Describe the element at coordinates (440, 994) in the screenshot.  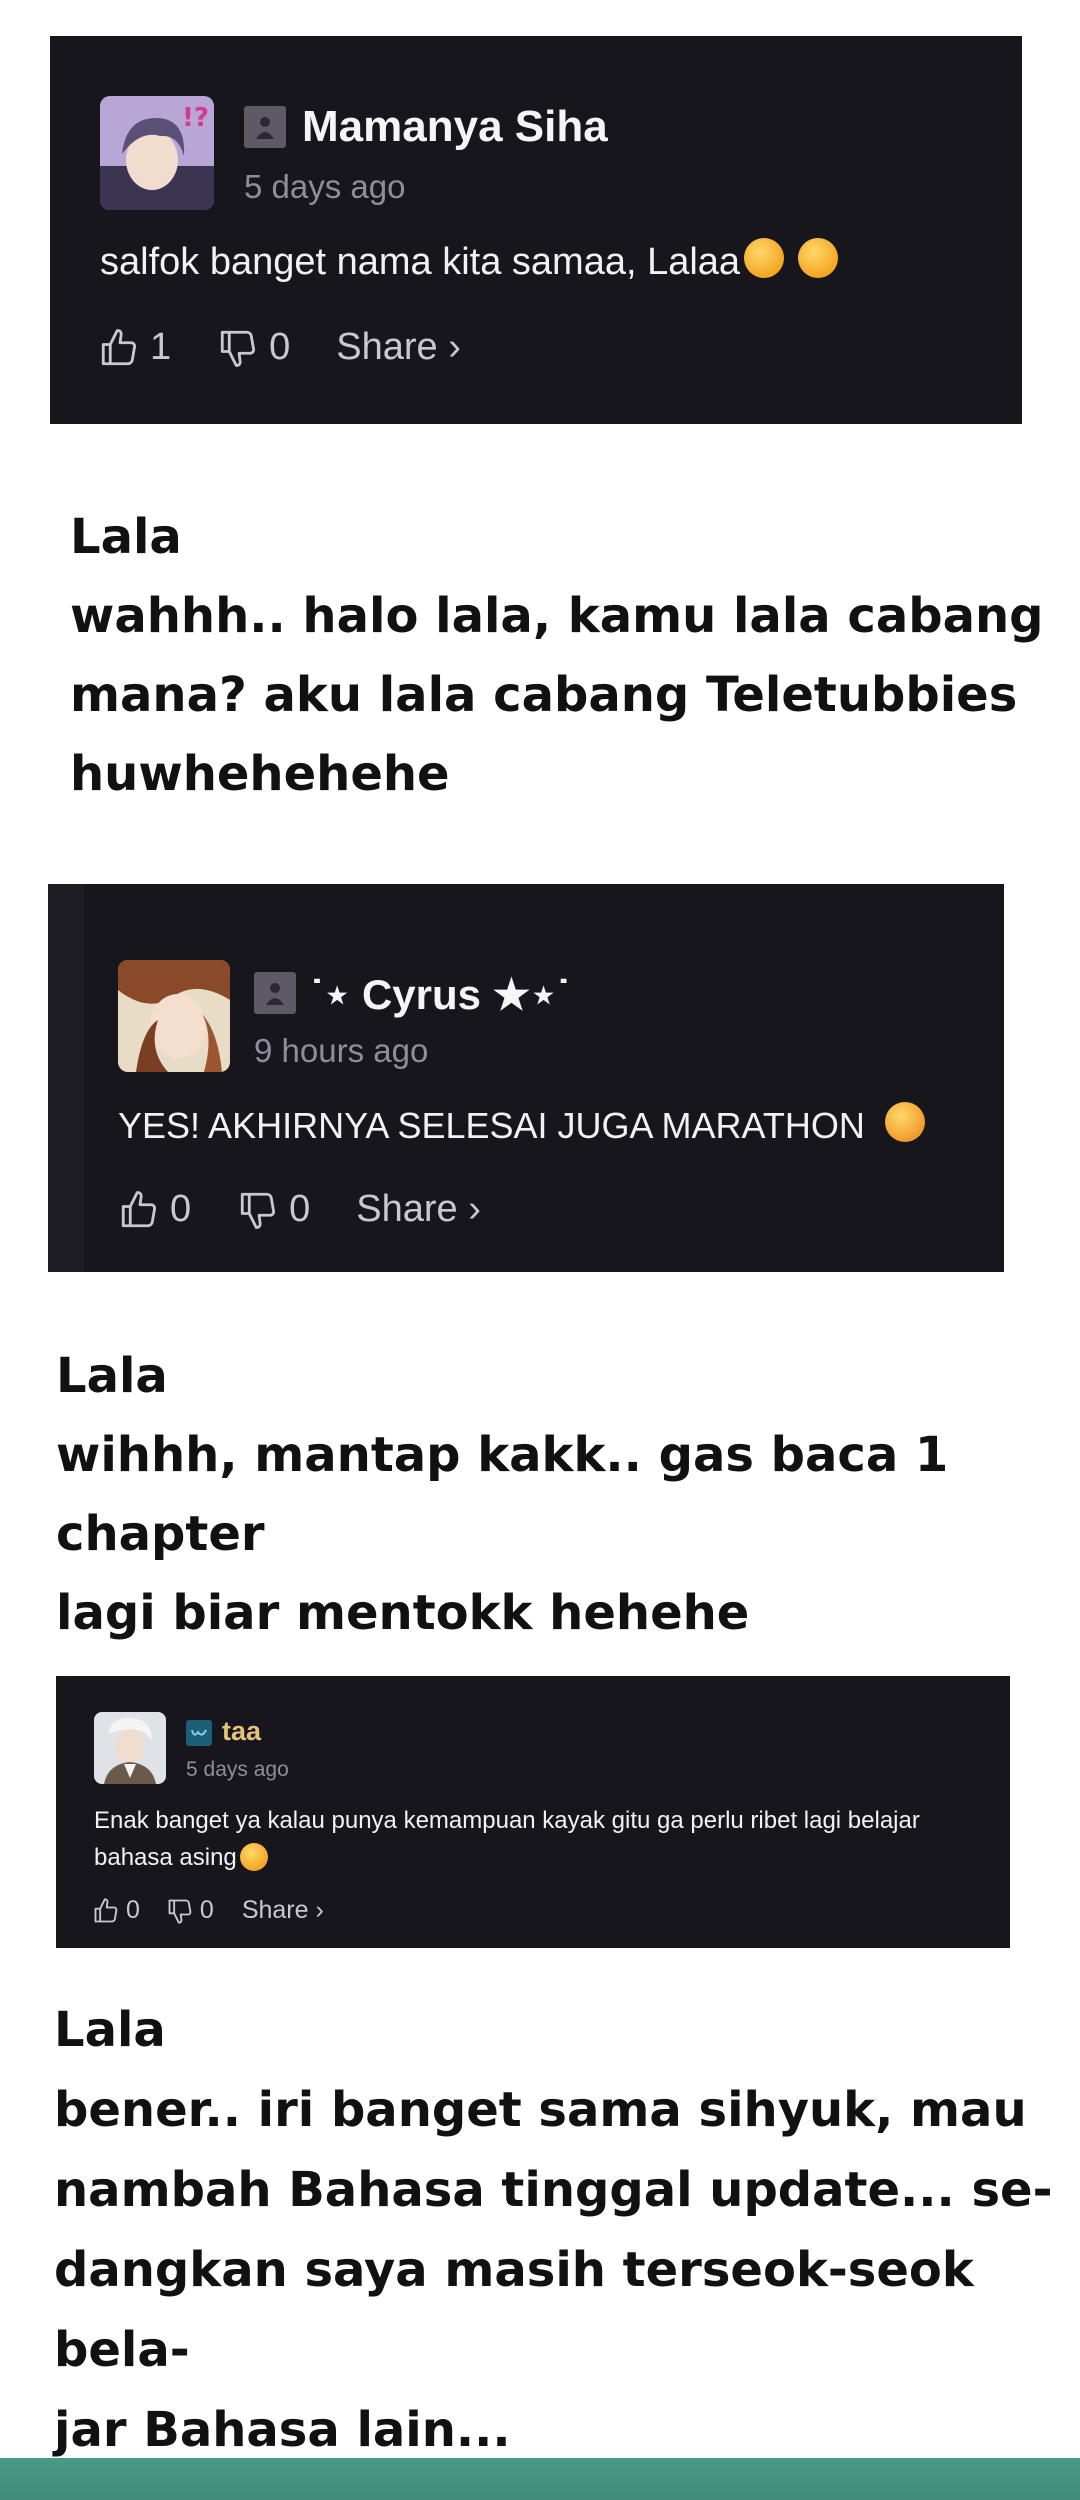
I see `comment-username: ˙⋆ Cyrus ★⋆˙` at that location.